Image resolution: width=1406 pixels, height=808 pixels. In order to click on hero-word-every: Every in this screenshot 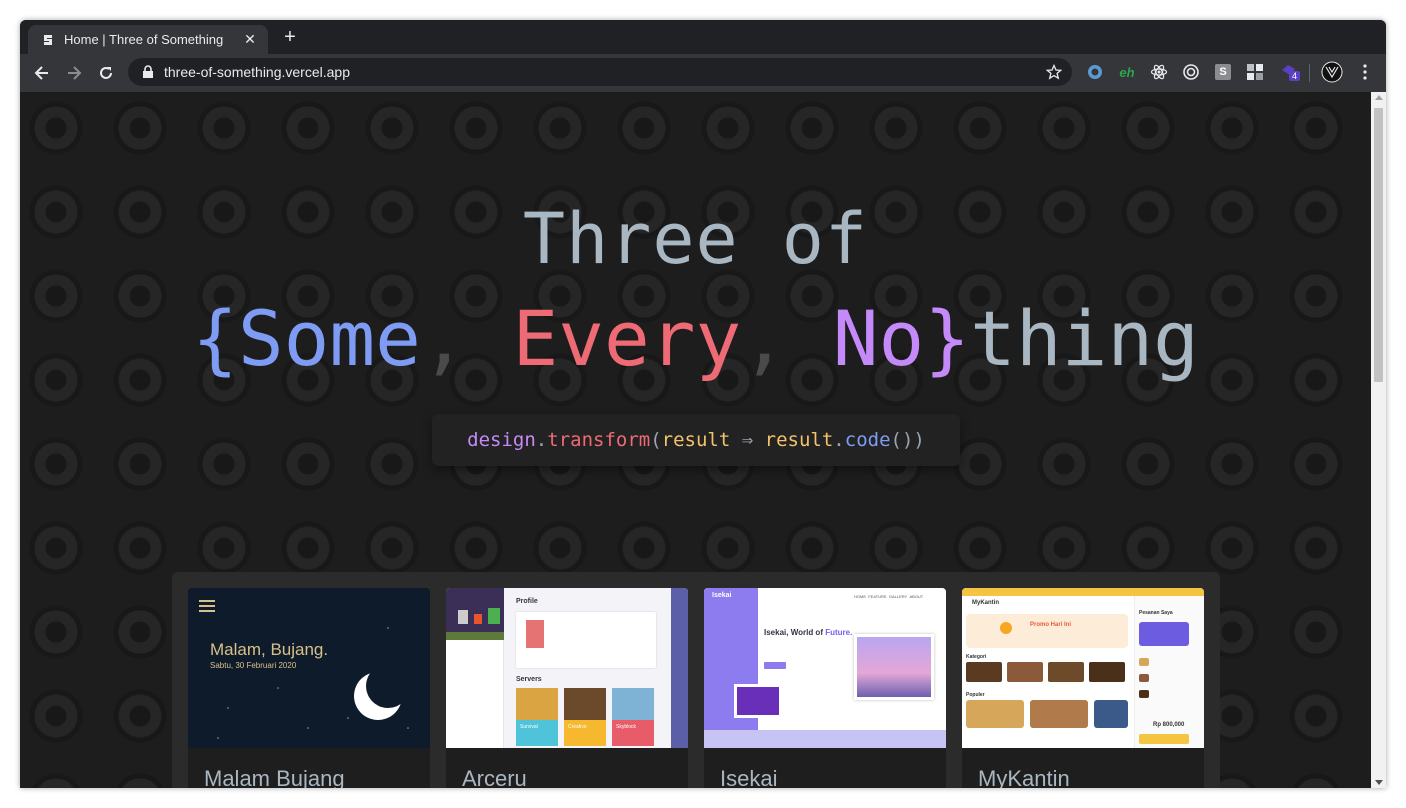, I will do `click(627, 338)`.